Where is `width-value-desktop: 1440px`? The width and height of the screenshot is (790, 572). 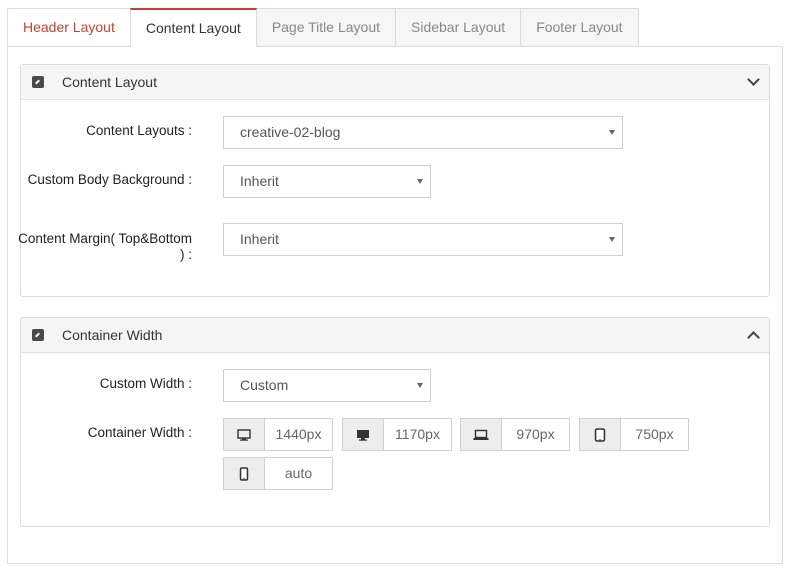
width-value-desktop: 1440px is located at coordinates (298, 434).